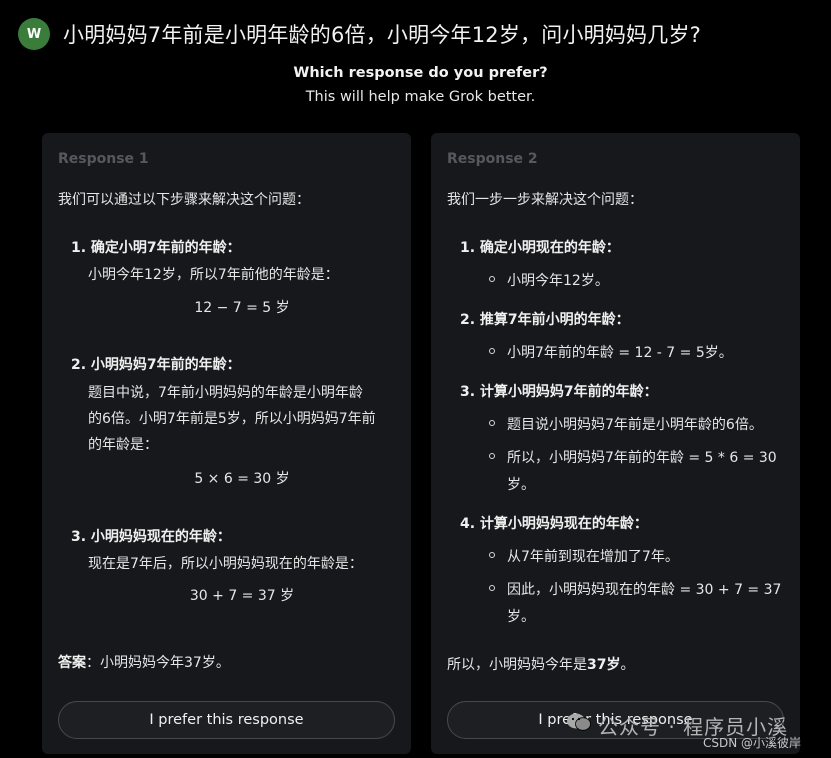 This screenshot has width=831, height=758. Describe the element at coordinates (156, 365) in the screenshot. I see `response-1-step-2-heading: 2. 小明妈妈7年前的年龄：` at that location.